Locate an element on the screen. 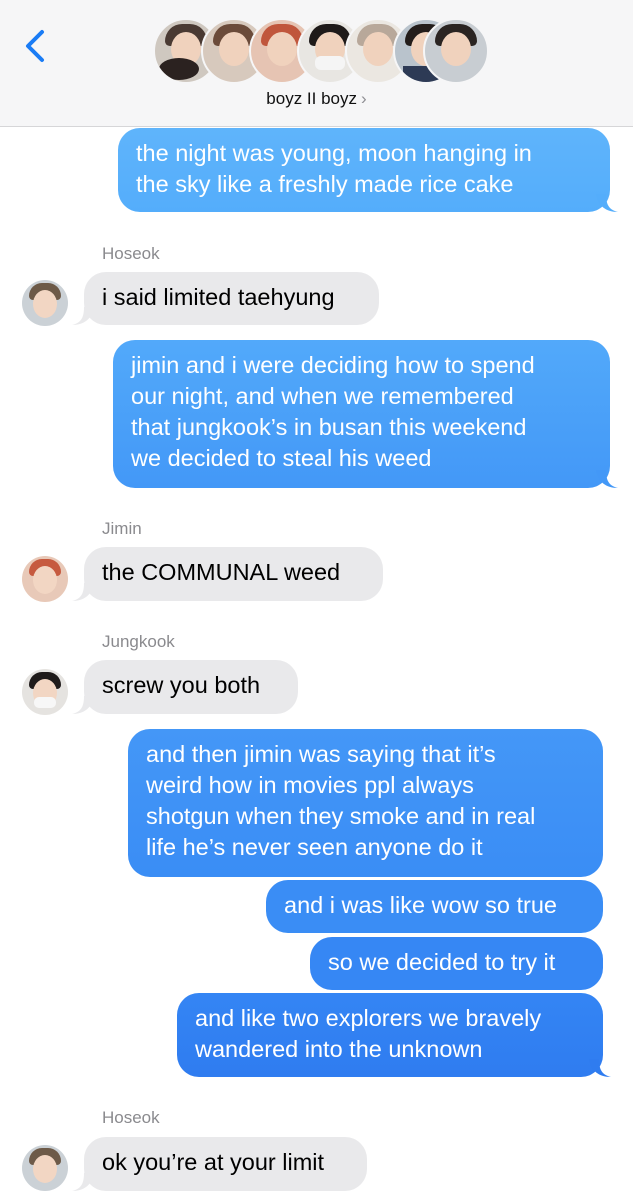  message-bubble-incoming: i said limited taehyung is located at coordinates (231, 298).